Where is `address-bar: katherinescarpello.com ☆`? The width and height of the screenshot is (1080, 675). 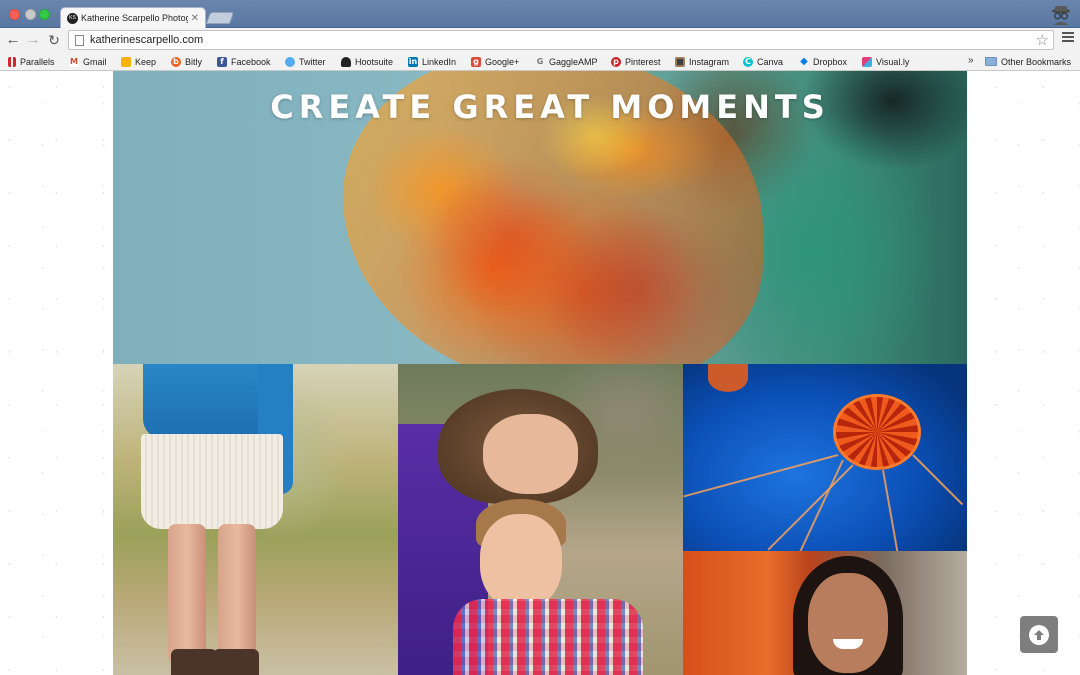 address-bar: katherinescarpello.com ☆ is located at coordinates (561, 40).